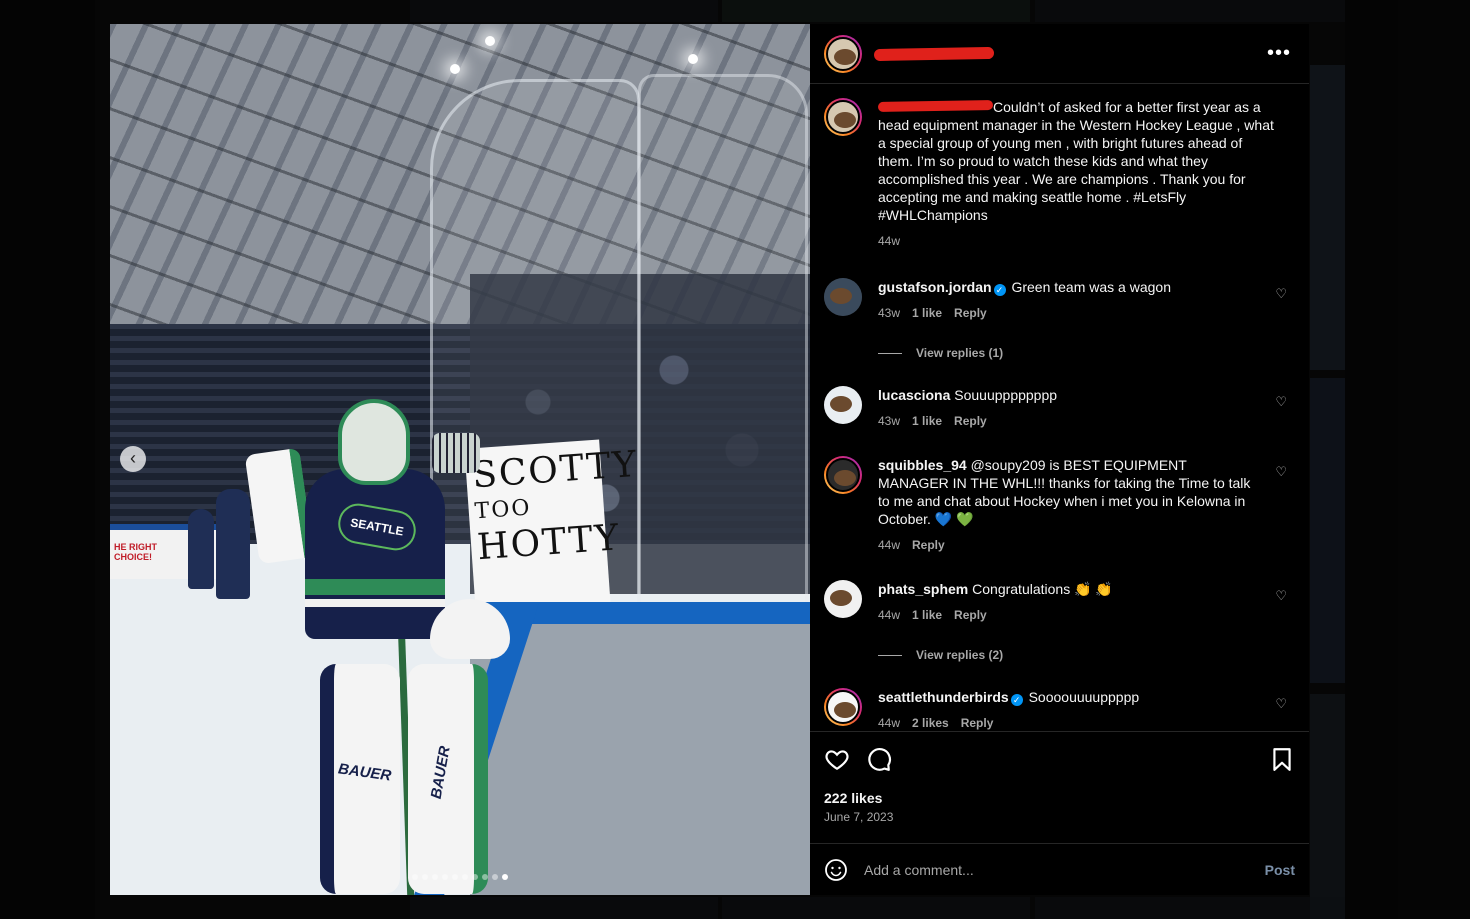  I want to click on like-heart-icon, so click(837, 759).